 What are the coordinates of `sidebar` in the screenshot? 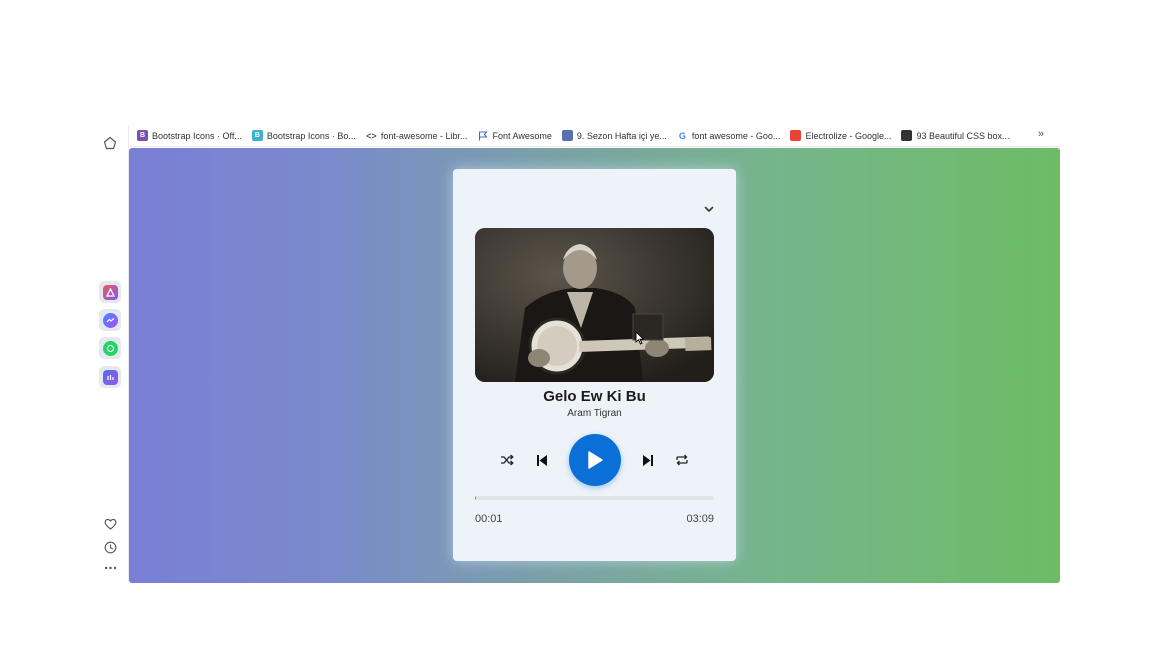 It's located at (110, 354).